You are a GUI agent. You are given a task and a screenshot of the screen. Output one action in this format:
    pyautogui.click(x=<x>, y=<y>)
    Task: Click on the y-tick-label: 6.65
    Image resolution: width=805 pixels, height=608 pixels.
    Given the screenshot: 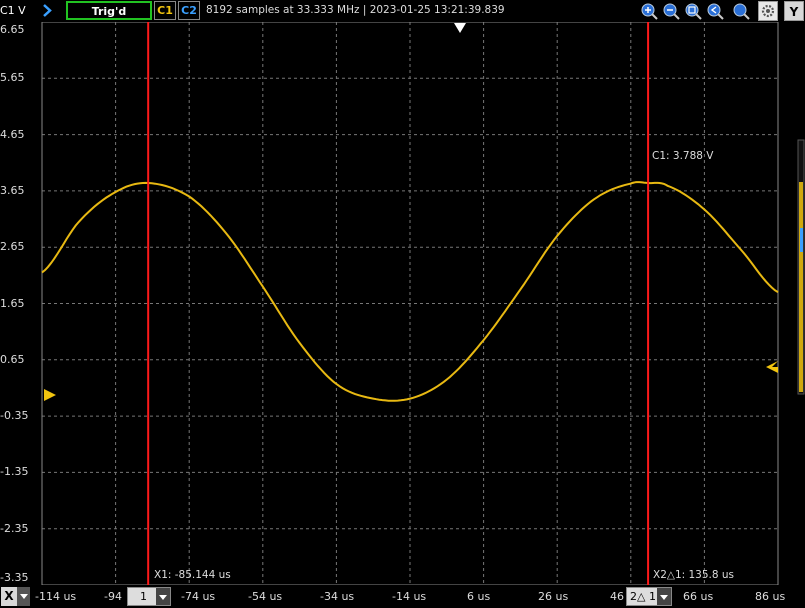 What is the action you would take?
    pyautogui.click(x=12, y=29)
    